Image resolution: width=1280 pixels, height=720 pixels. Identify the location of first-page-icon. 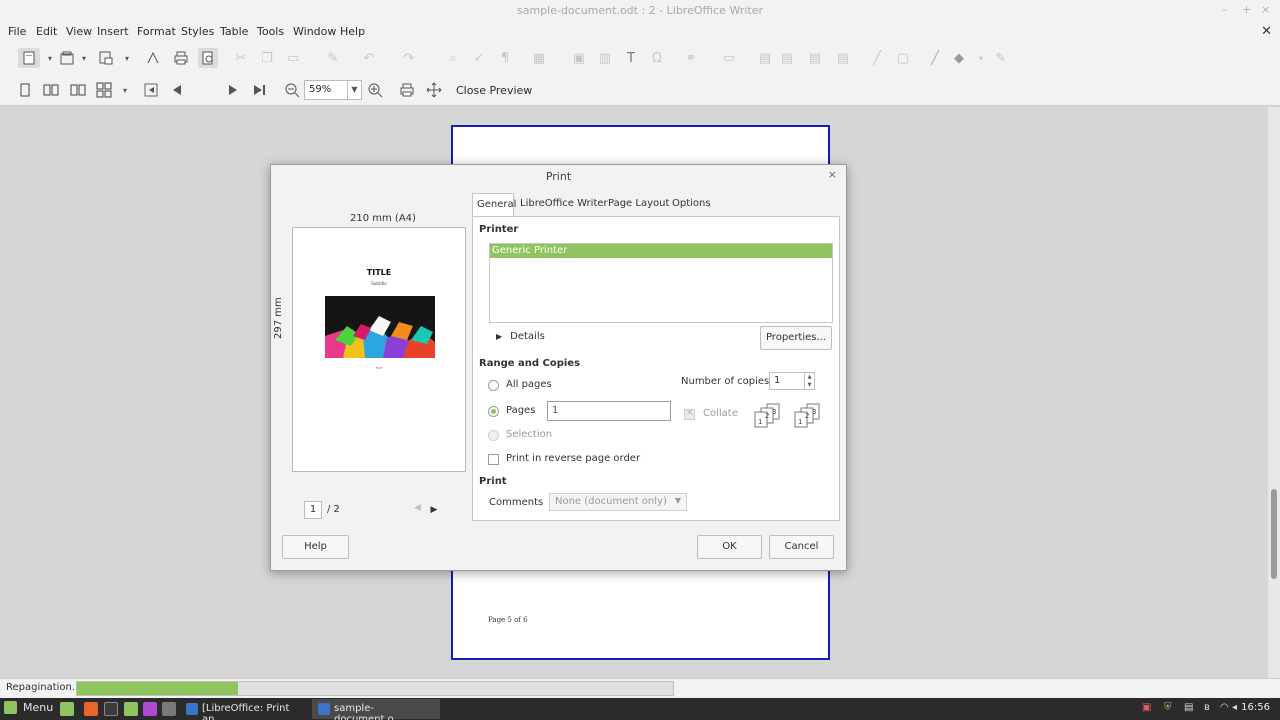
(151, 90).